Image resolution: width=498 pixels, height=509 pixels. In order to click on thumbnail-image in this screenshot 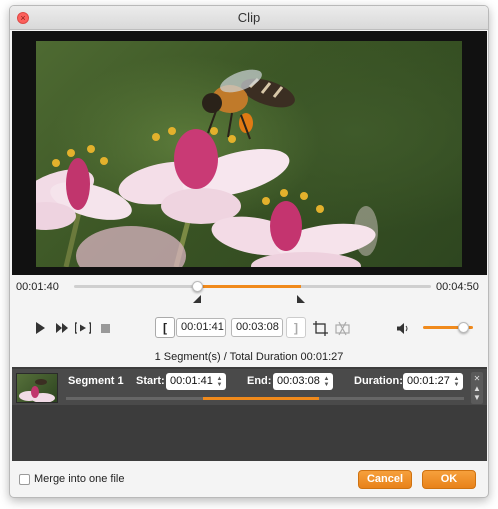, I will do `click(37, 390)`.